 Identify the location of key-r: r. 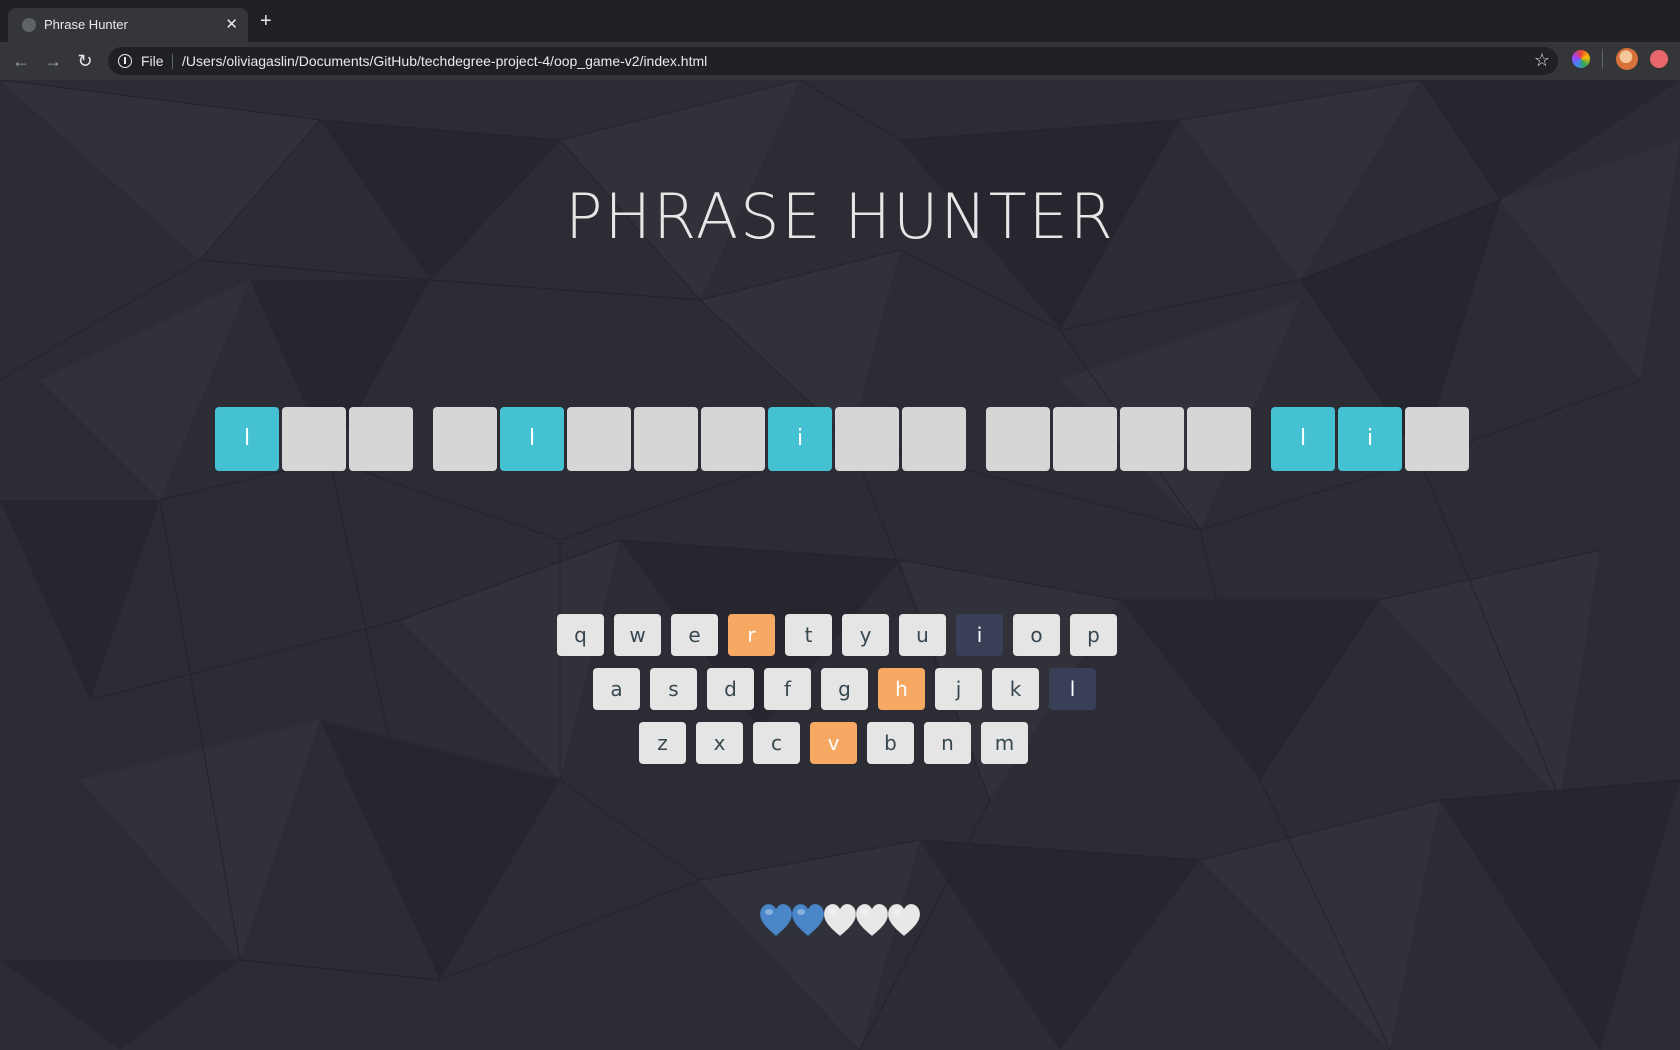
(751, 635).